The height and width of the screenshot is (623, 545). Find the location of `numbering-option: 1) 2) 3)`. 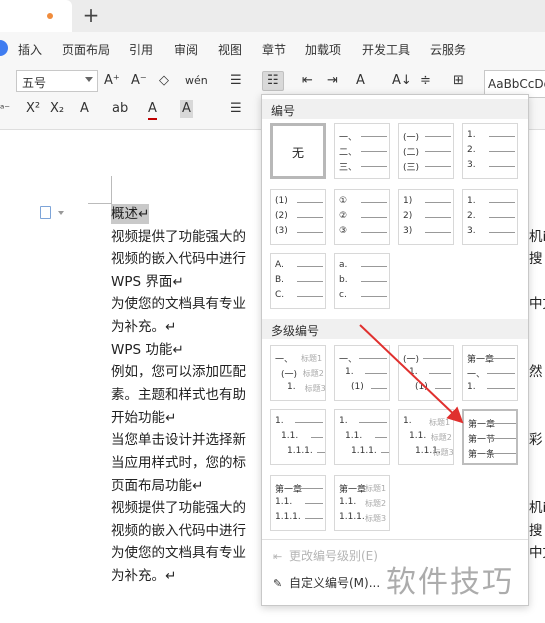

numbering-option: 1) 2) 3) is located at coordinates (426, 217).